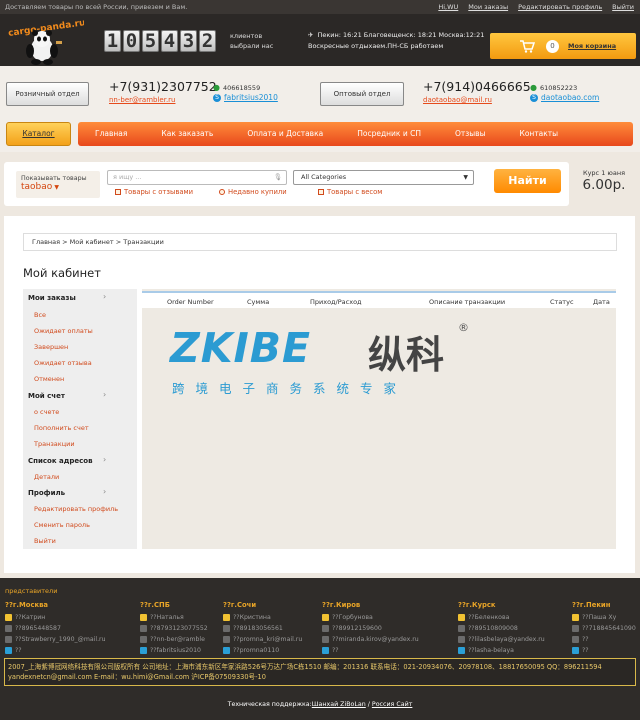 Image resolution: width=640 pixels, height=720 pixels. Describe the element at coordinates (383, 177) in the screenshot. I see `category-select: All Categories ▼` at that location.